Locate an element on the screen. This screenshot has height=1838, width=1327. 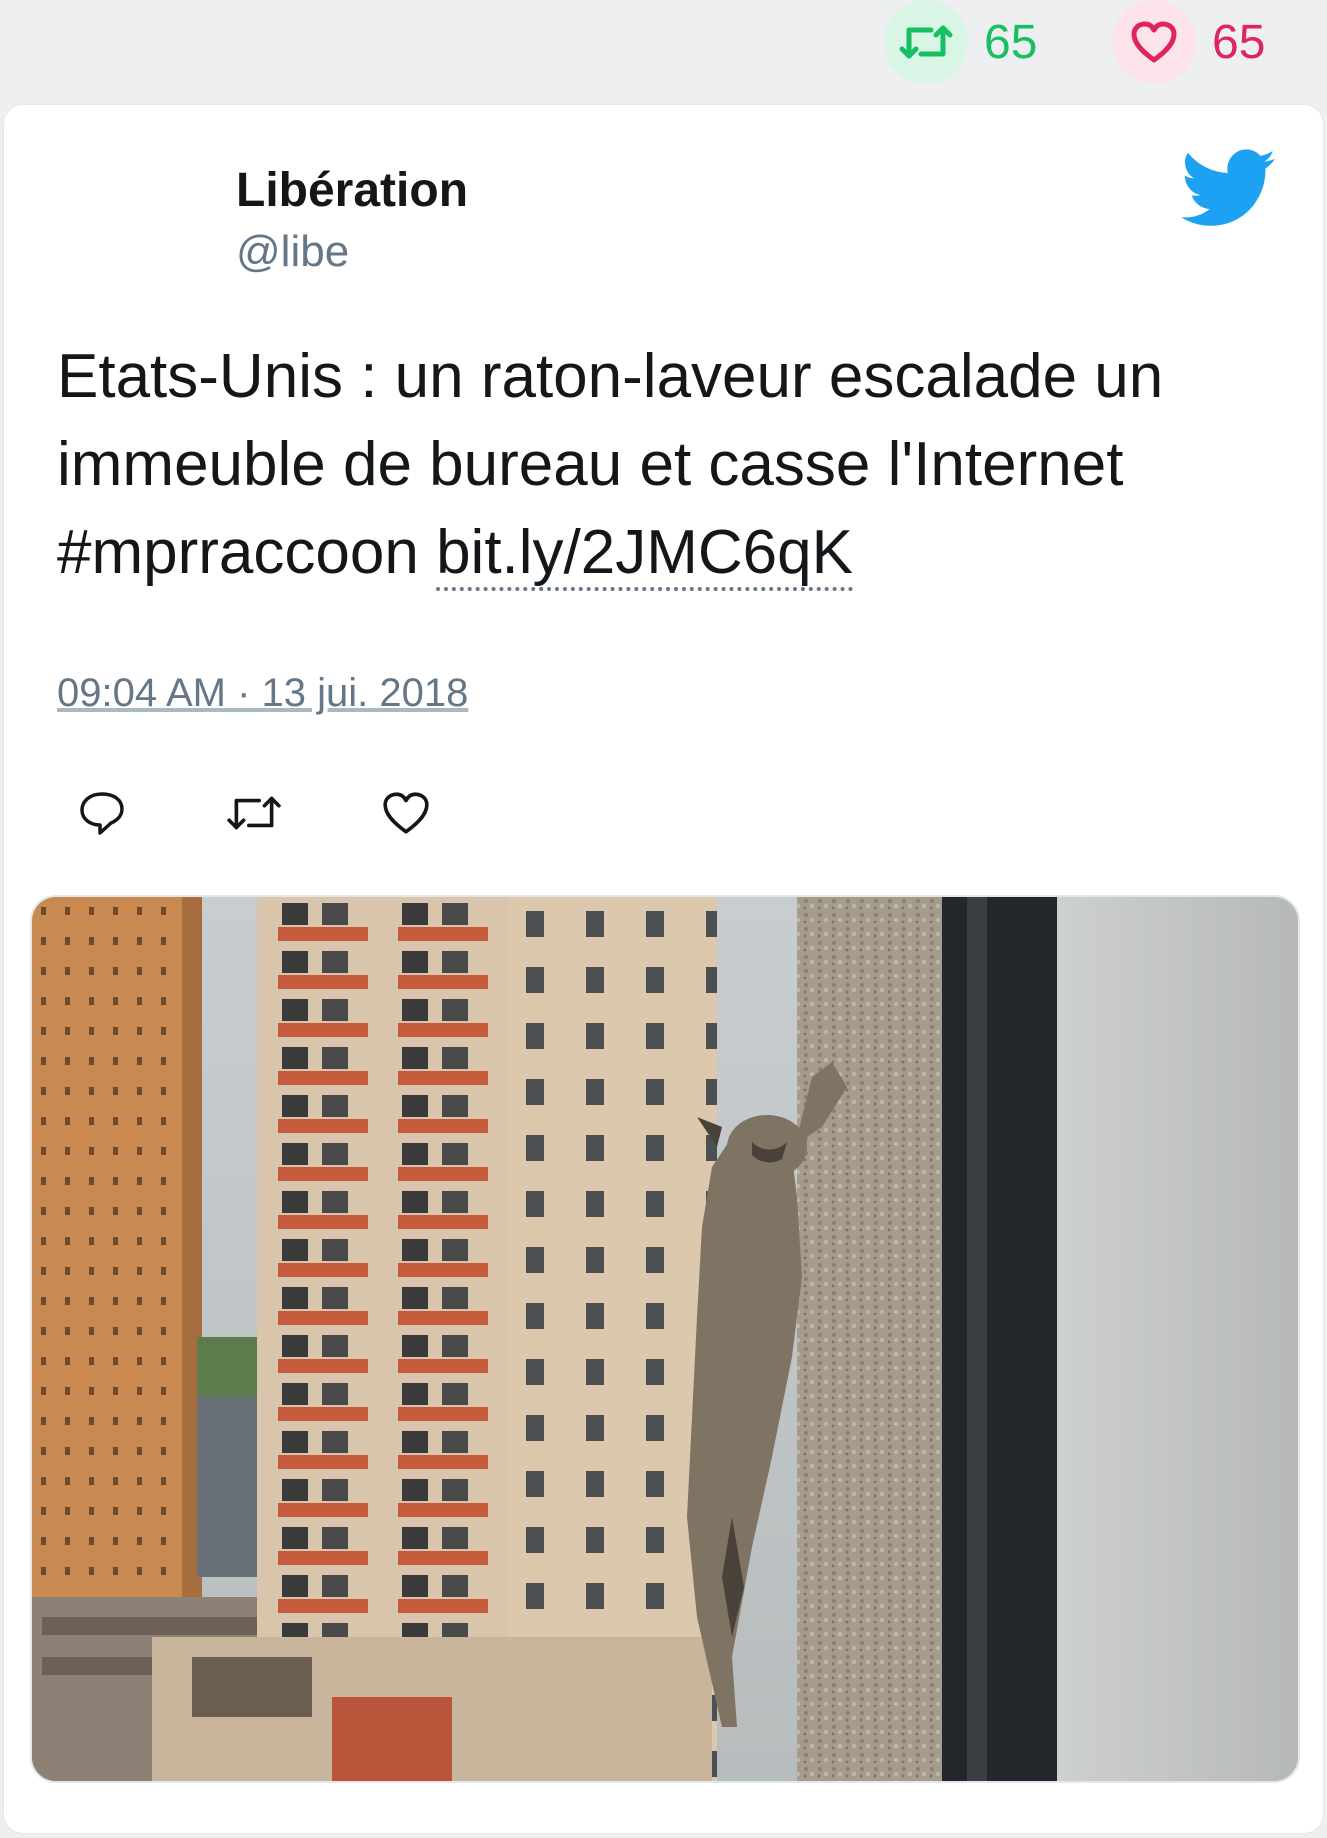
retweet-icon is located at coordinates (926, 42).